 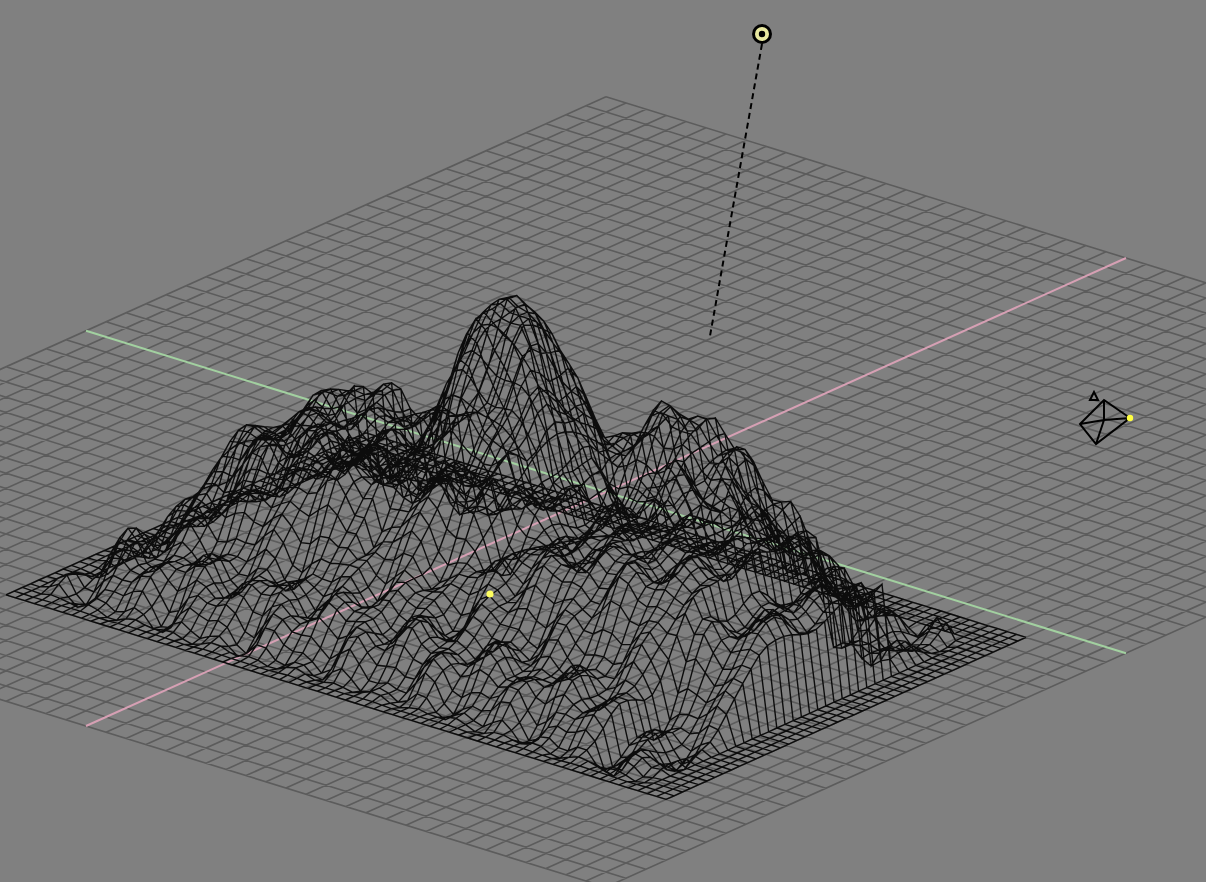 What do you see at coordinates (490, 594) in the screenshot?
I see `origin-dot` at bounding box center [490, 594].